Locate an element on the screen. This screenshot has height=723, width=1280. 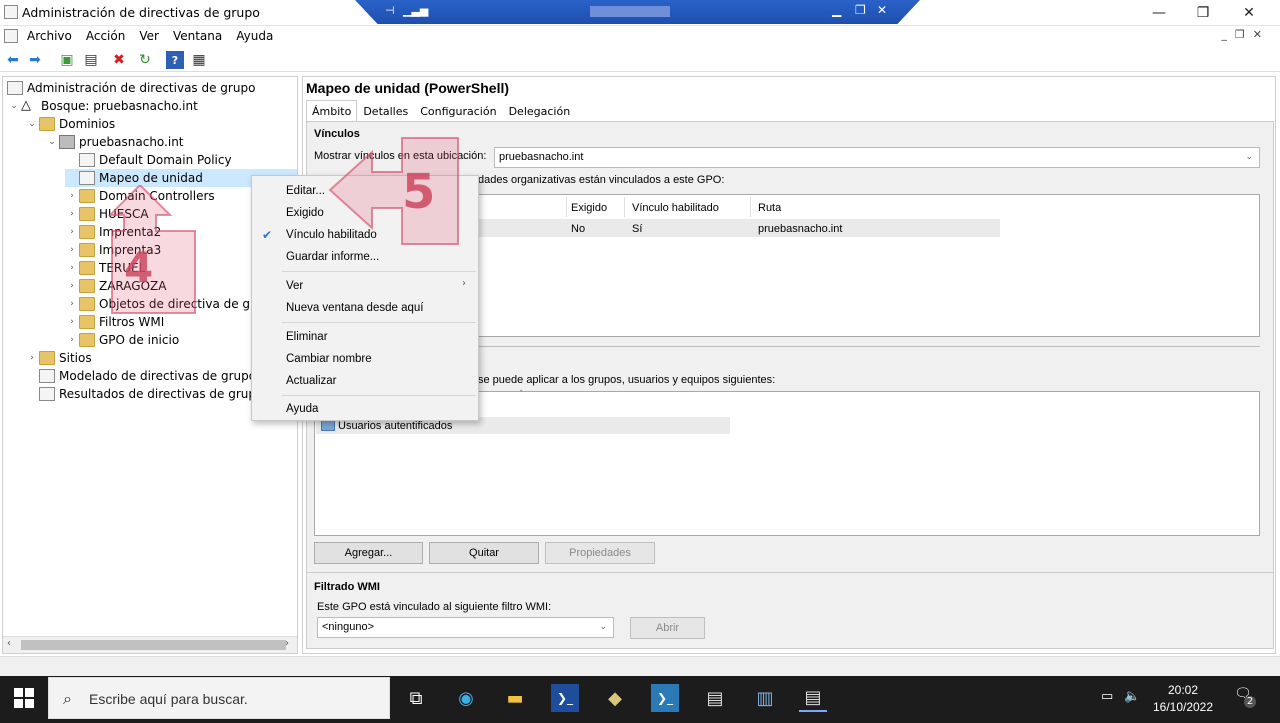
col-header-ruta: Ruta is located at coordinates (769, 208).